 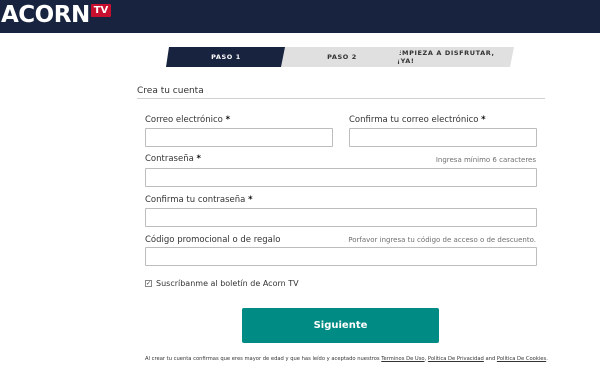 What do you see at coordinates (169, 159) in the screenshot?
I see `password-label-text: Contraseña` at bounding box center [169, 159].